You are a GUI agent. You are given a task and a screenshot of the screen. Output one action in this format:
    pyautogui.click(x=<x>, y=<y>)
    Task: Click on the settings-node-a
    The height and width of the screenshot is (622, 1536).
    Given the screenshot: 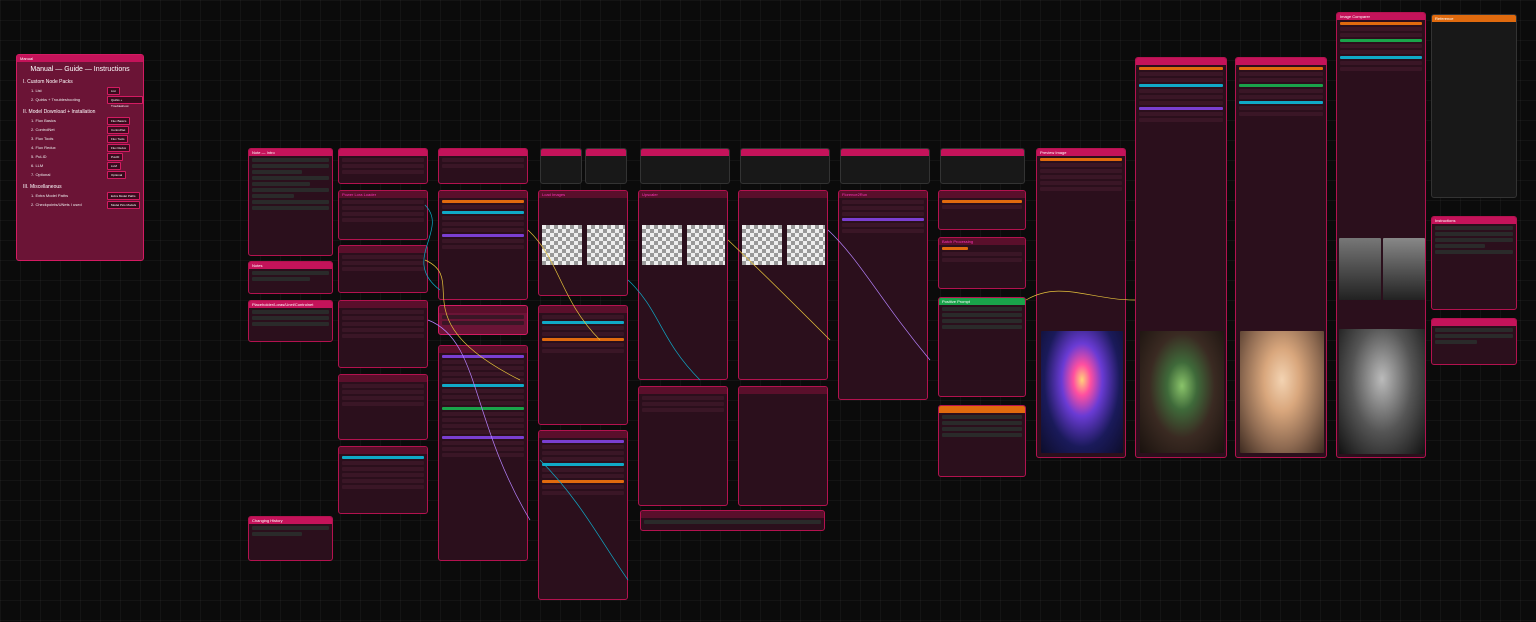 What is the action you would take?
    pyautogui.click(x=483, y=453)
    